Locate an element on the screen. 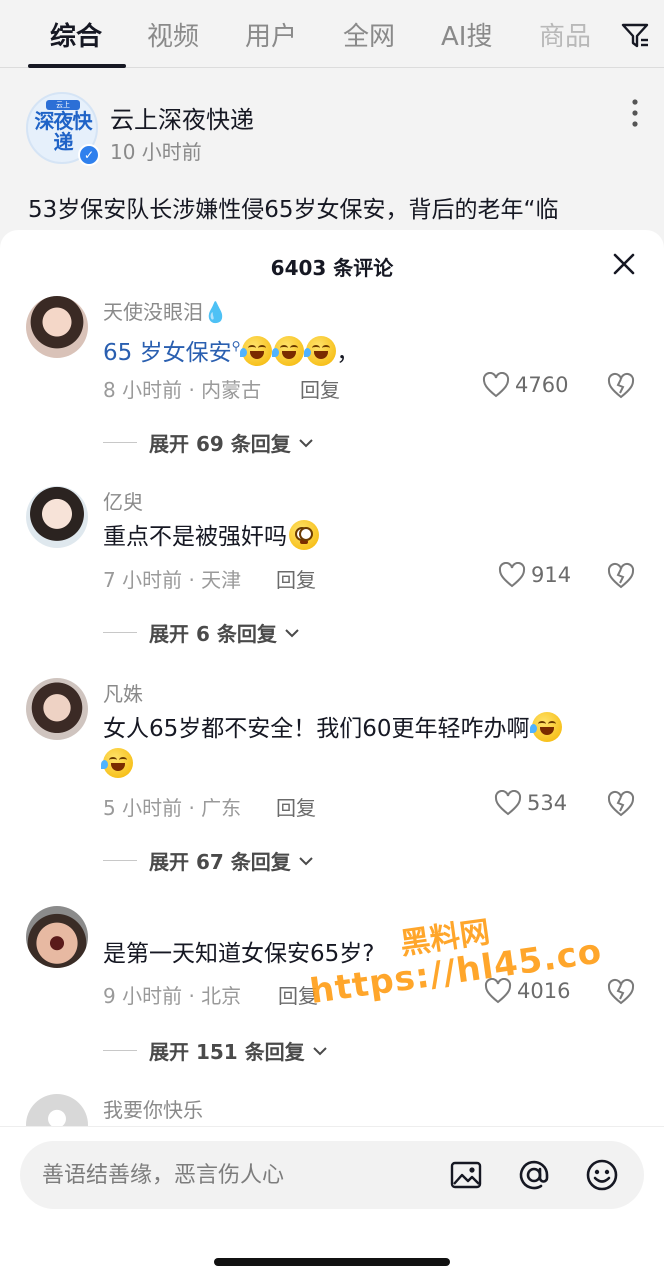  expand-replies-button: 展开 67 条回复 is located at coordinates (208, 860).